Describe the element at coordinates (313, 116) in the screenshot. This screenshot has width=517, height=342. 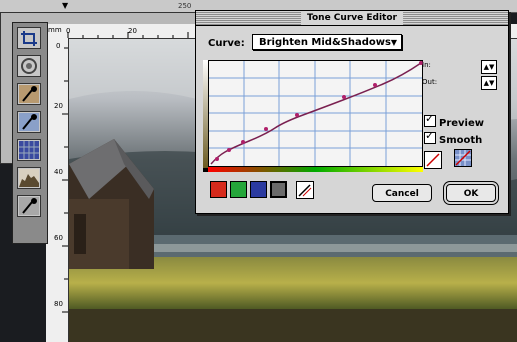
I see `tone-curve-graph` at that location.